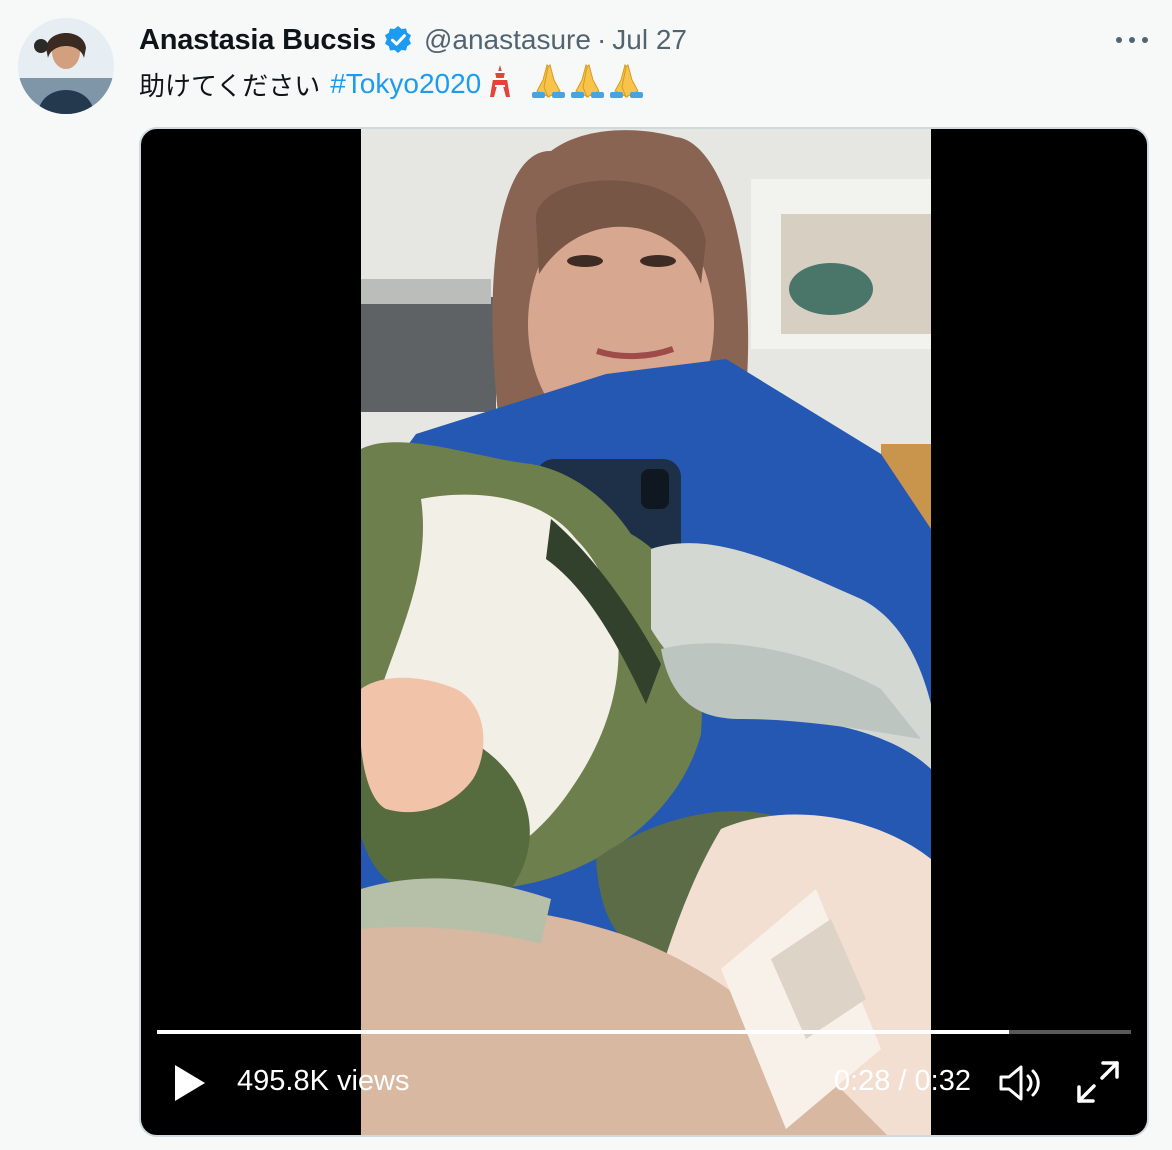  I want to click on author-handle: @anastasure, so click(507, 40).